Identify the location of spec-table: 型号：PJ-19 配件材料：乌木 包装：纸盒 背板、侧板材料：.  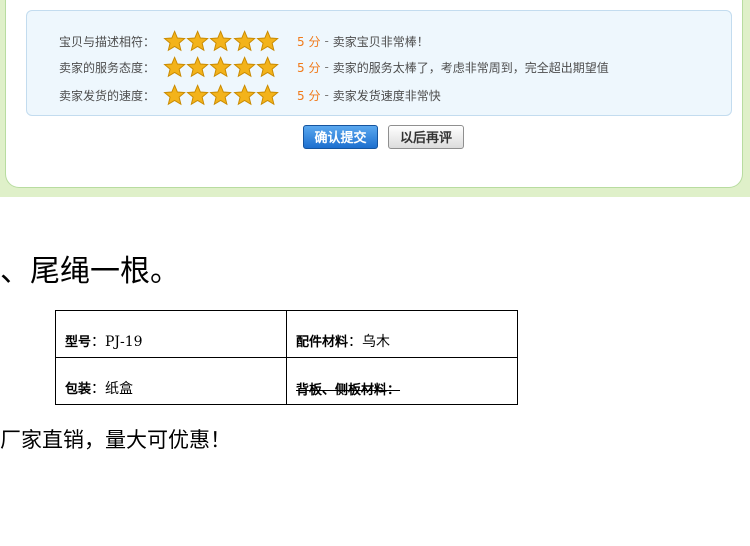
(286, 357).